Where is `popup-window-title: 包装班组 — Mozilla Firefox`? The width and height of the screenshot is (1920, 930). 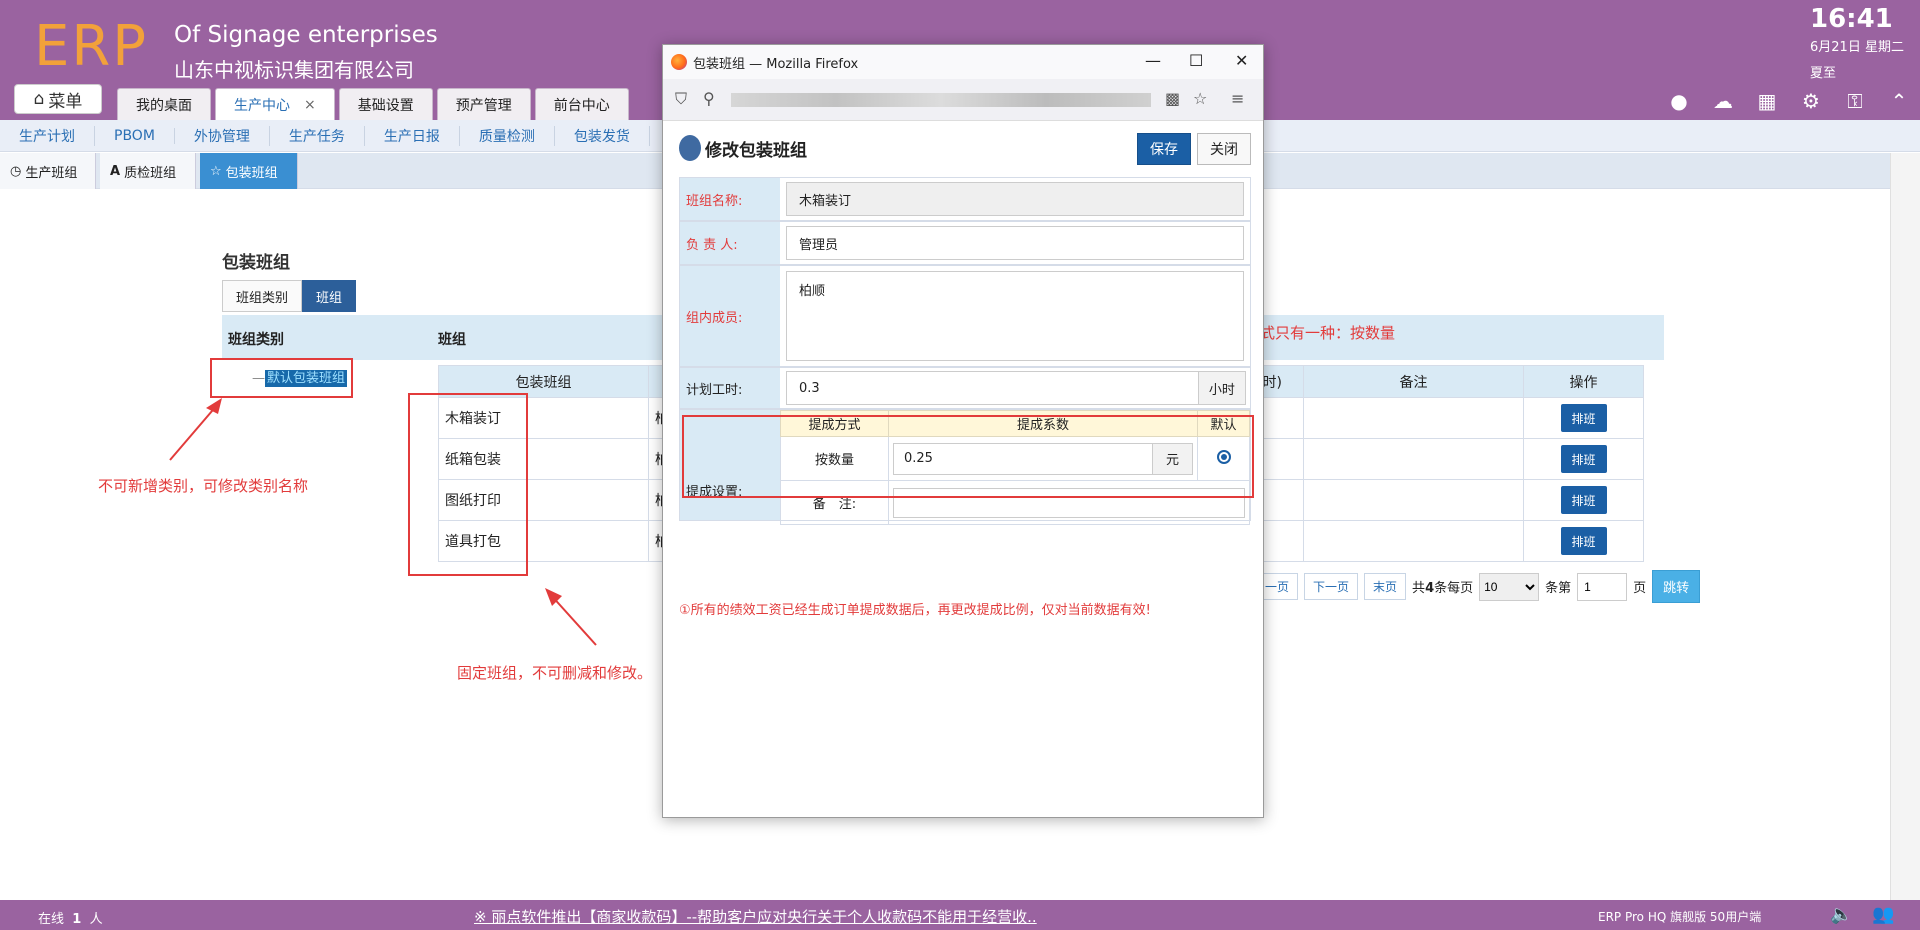 popup-window-title: 包装班组 — Mozilla Firefox is located at coordinates (776, 64).